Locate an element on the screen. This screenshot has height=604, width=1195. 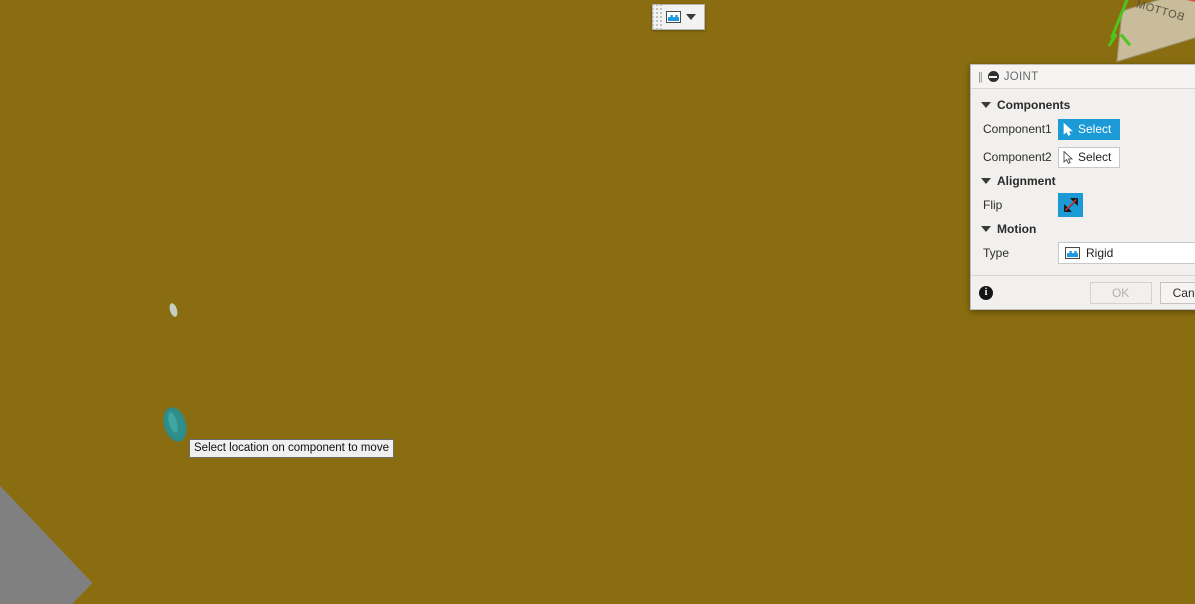
cancel-button: Cancel is located at coordinates (1177, 292).